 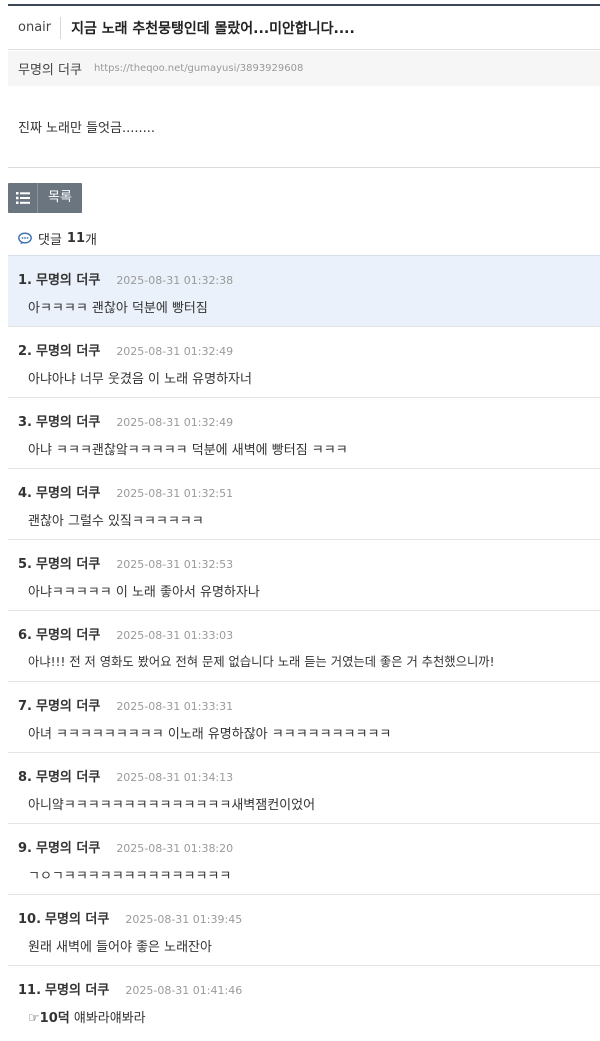 I want to click on comment-date: 2025-08-31 01:33:31, so click(x=175, y=706).